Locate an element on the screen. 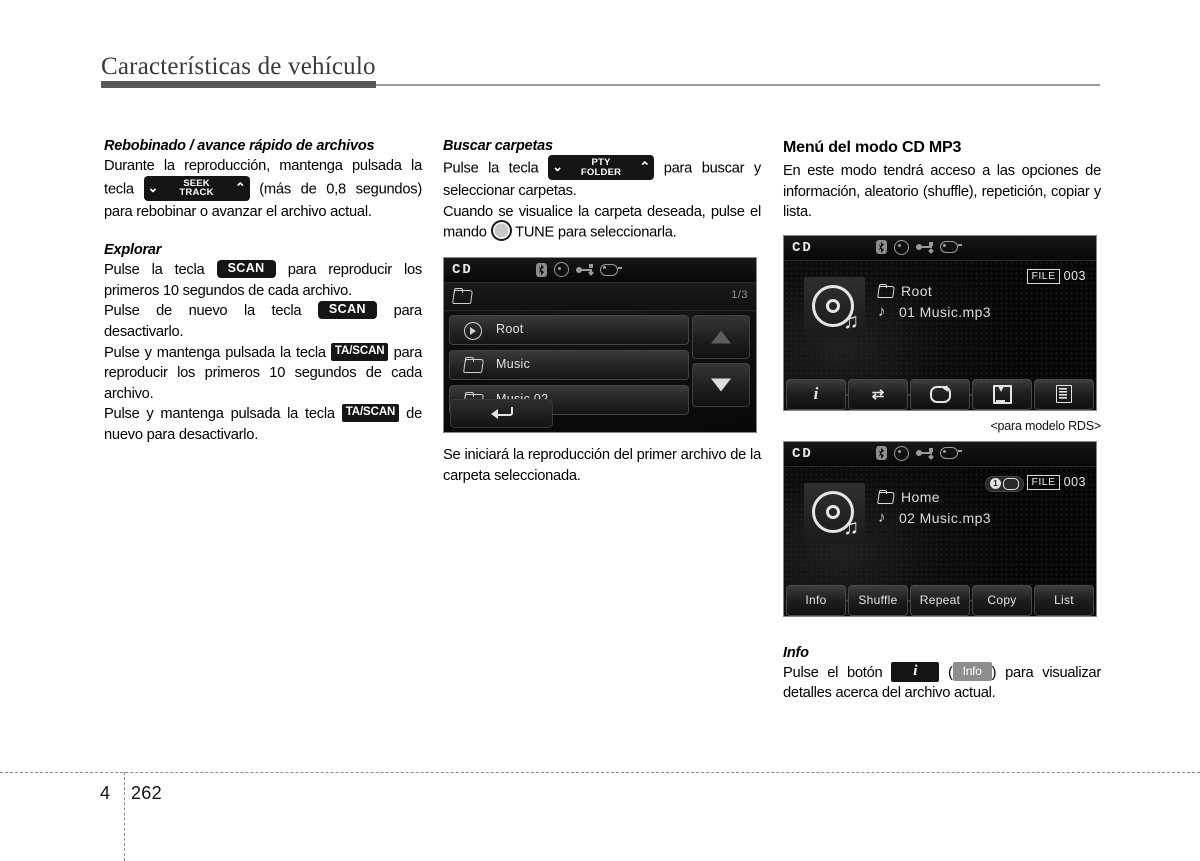 Image resolution: width=1200 pixels, height=861 pixels. aux-icon is located at coordinates (951, 247).